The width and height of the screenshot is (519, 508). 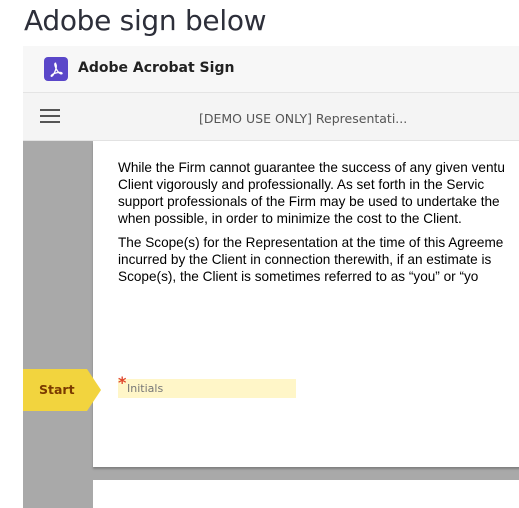 I want to click on acrobat-logo-icon, so click(x=56, y=69).